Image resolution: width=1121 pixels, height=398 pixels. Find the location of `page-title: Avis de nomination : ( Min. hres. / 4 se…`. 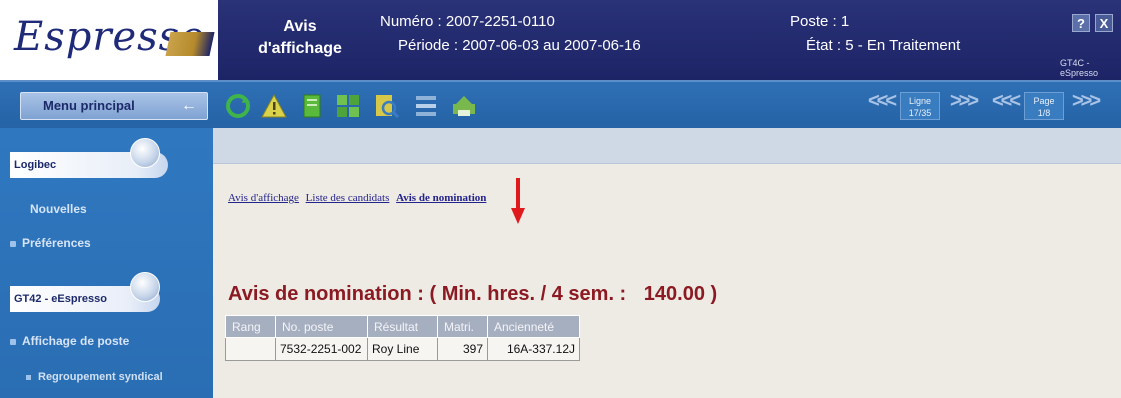

page-title: Avis de nomination : ( Min. hres. / 4 se… is located at coordinates (472, 294).